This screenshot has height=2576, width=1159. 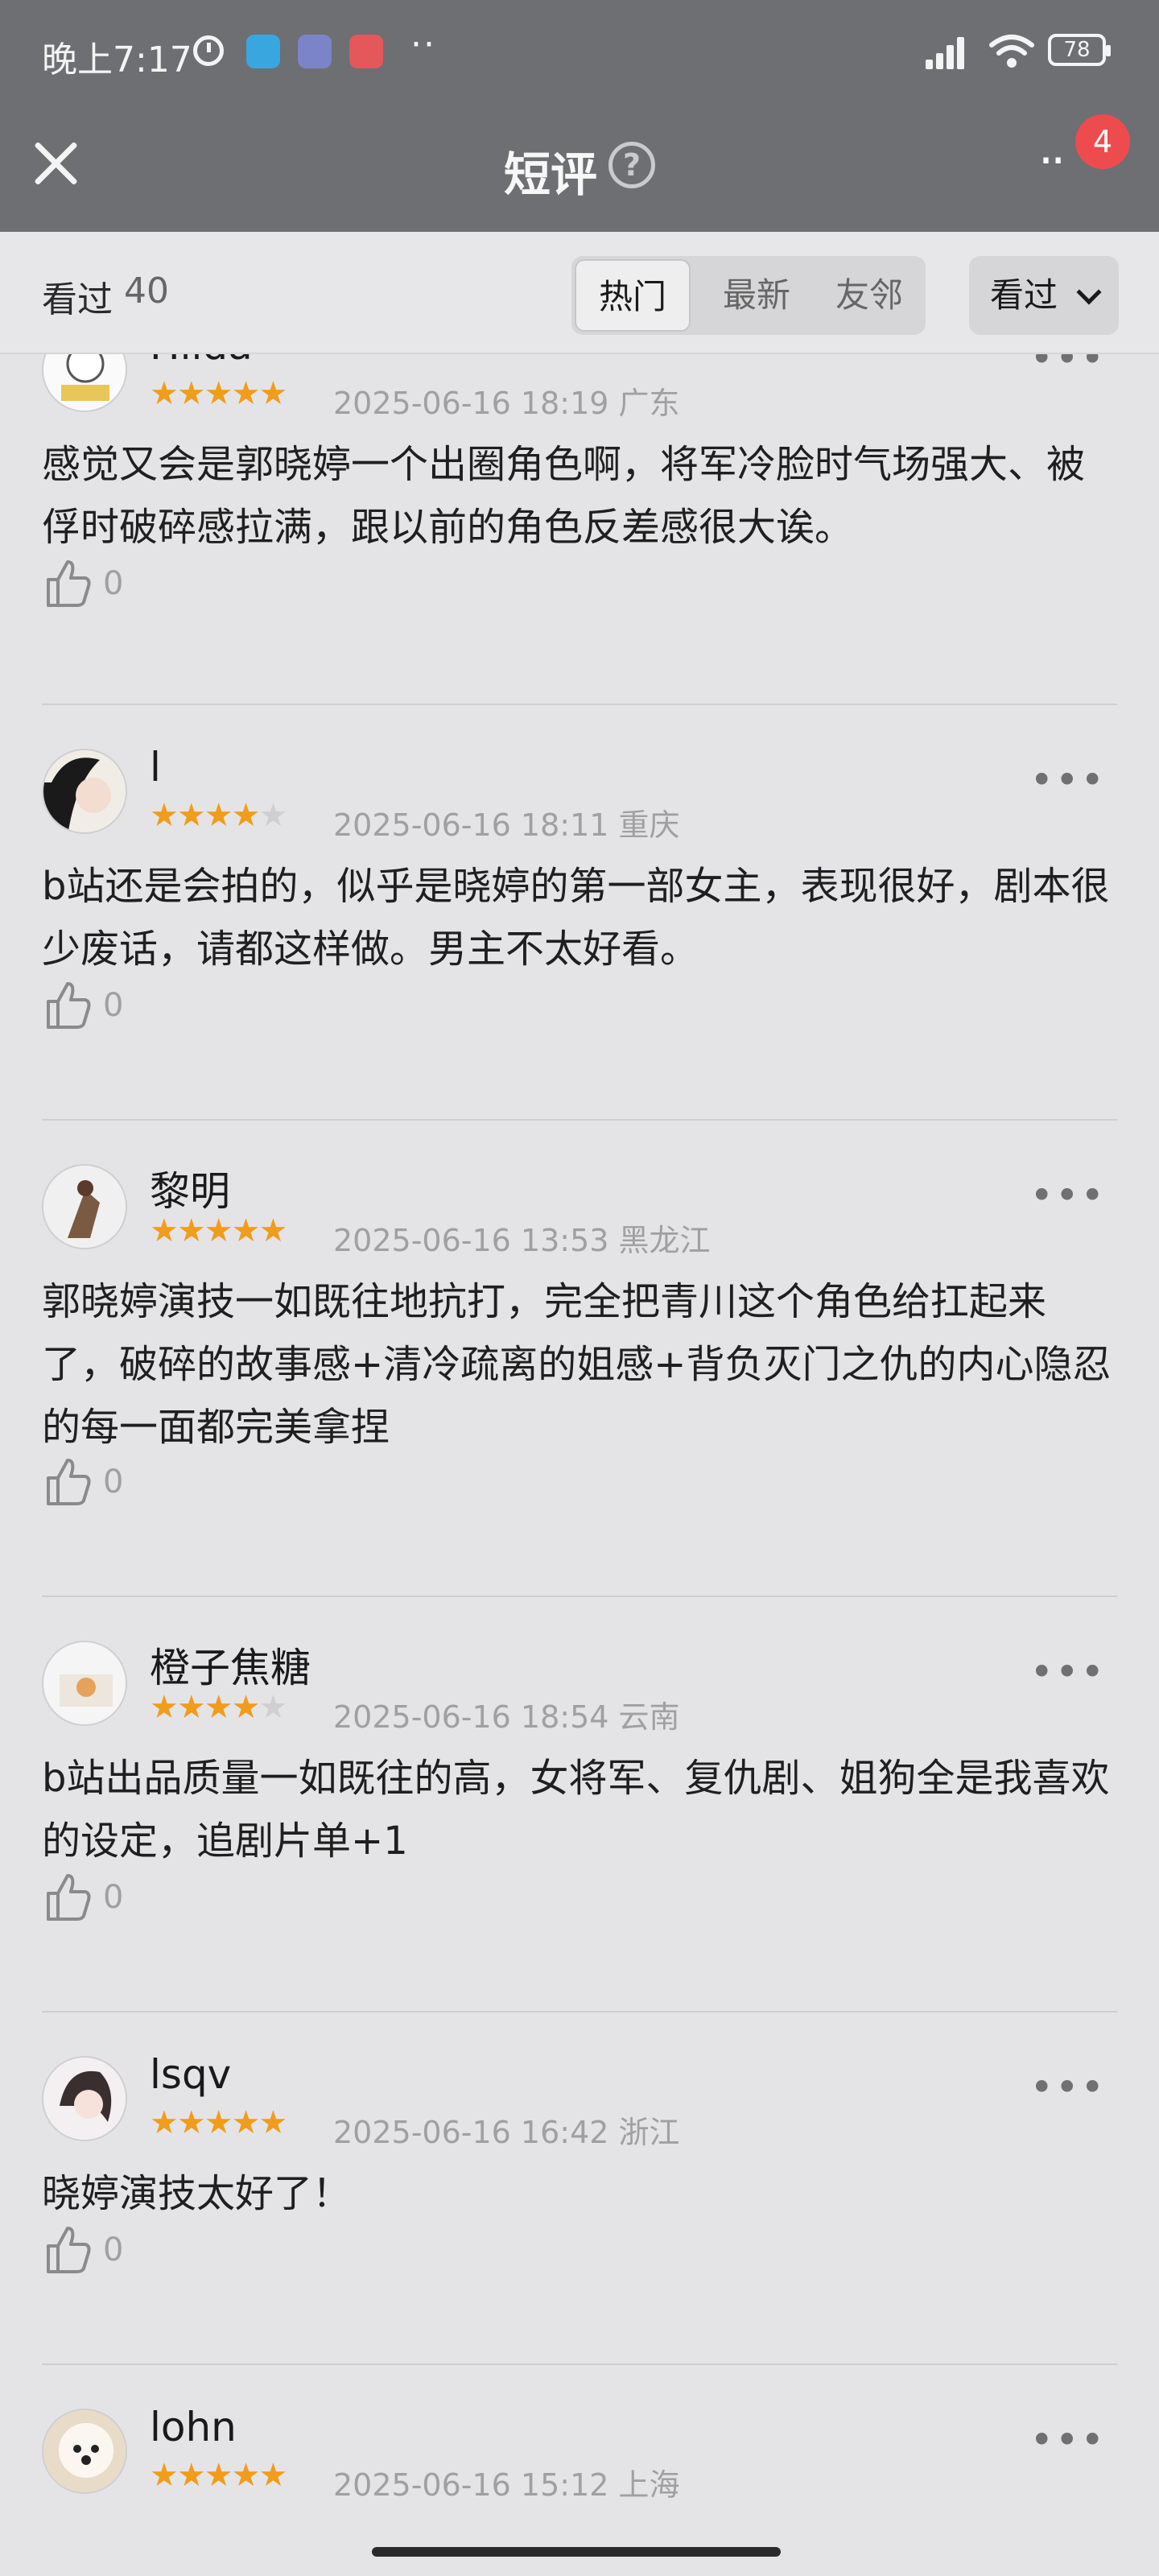 I want to click on username: 橙子焦糖, so click(x=230, y=1665).